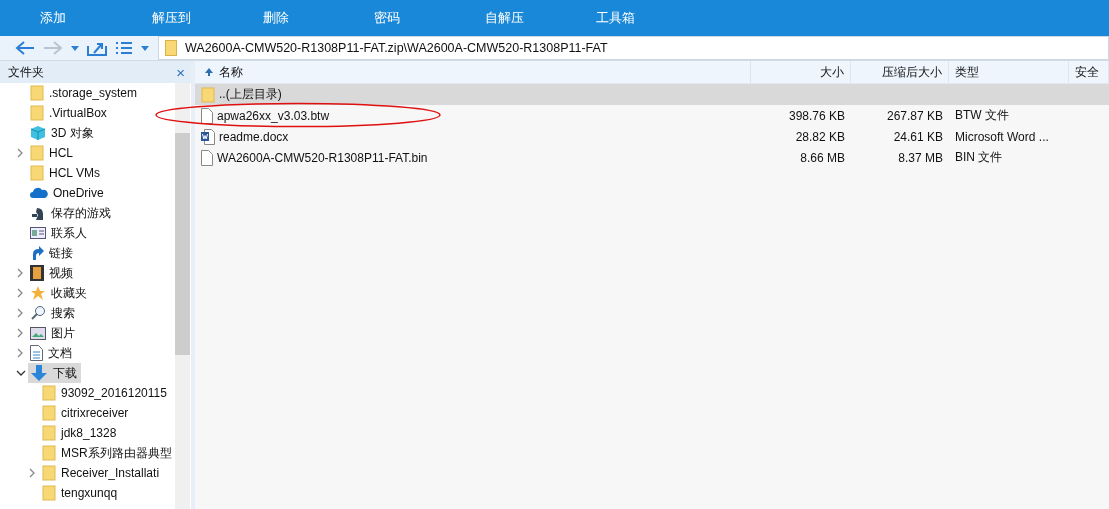 This screenshot has width=1109, height=509. What do you see at coordinates (52, 153) in the screenshot?
I see `tree-item: HCL` at bounding box center [52, 153].